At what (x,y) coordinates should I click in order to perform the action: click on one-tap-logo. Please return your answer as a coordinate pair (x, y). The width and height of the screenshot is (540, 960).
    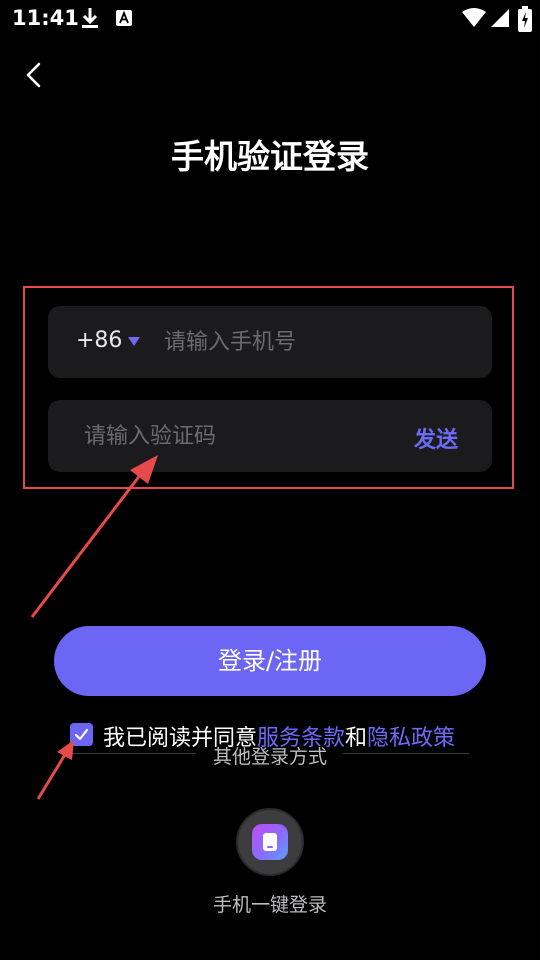
    Looking at the image, I should click on (270, 842).